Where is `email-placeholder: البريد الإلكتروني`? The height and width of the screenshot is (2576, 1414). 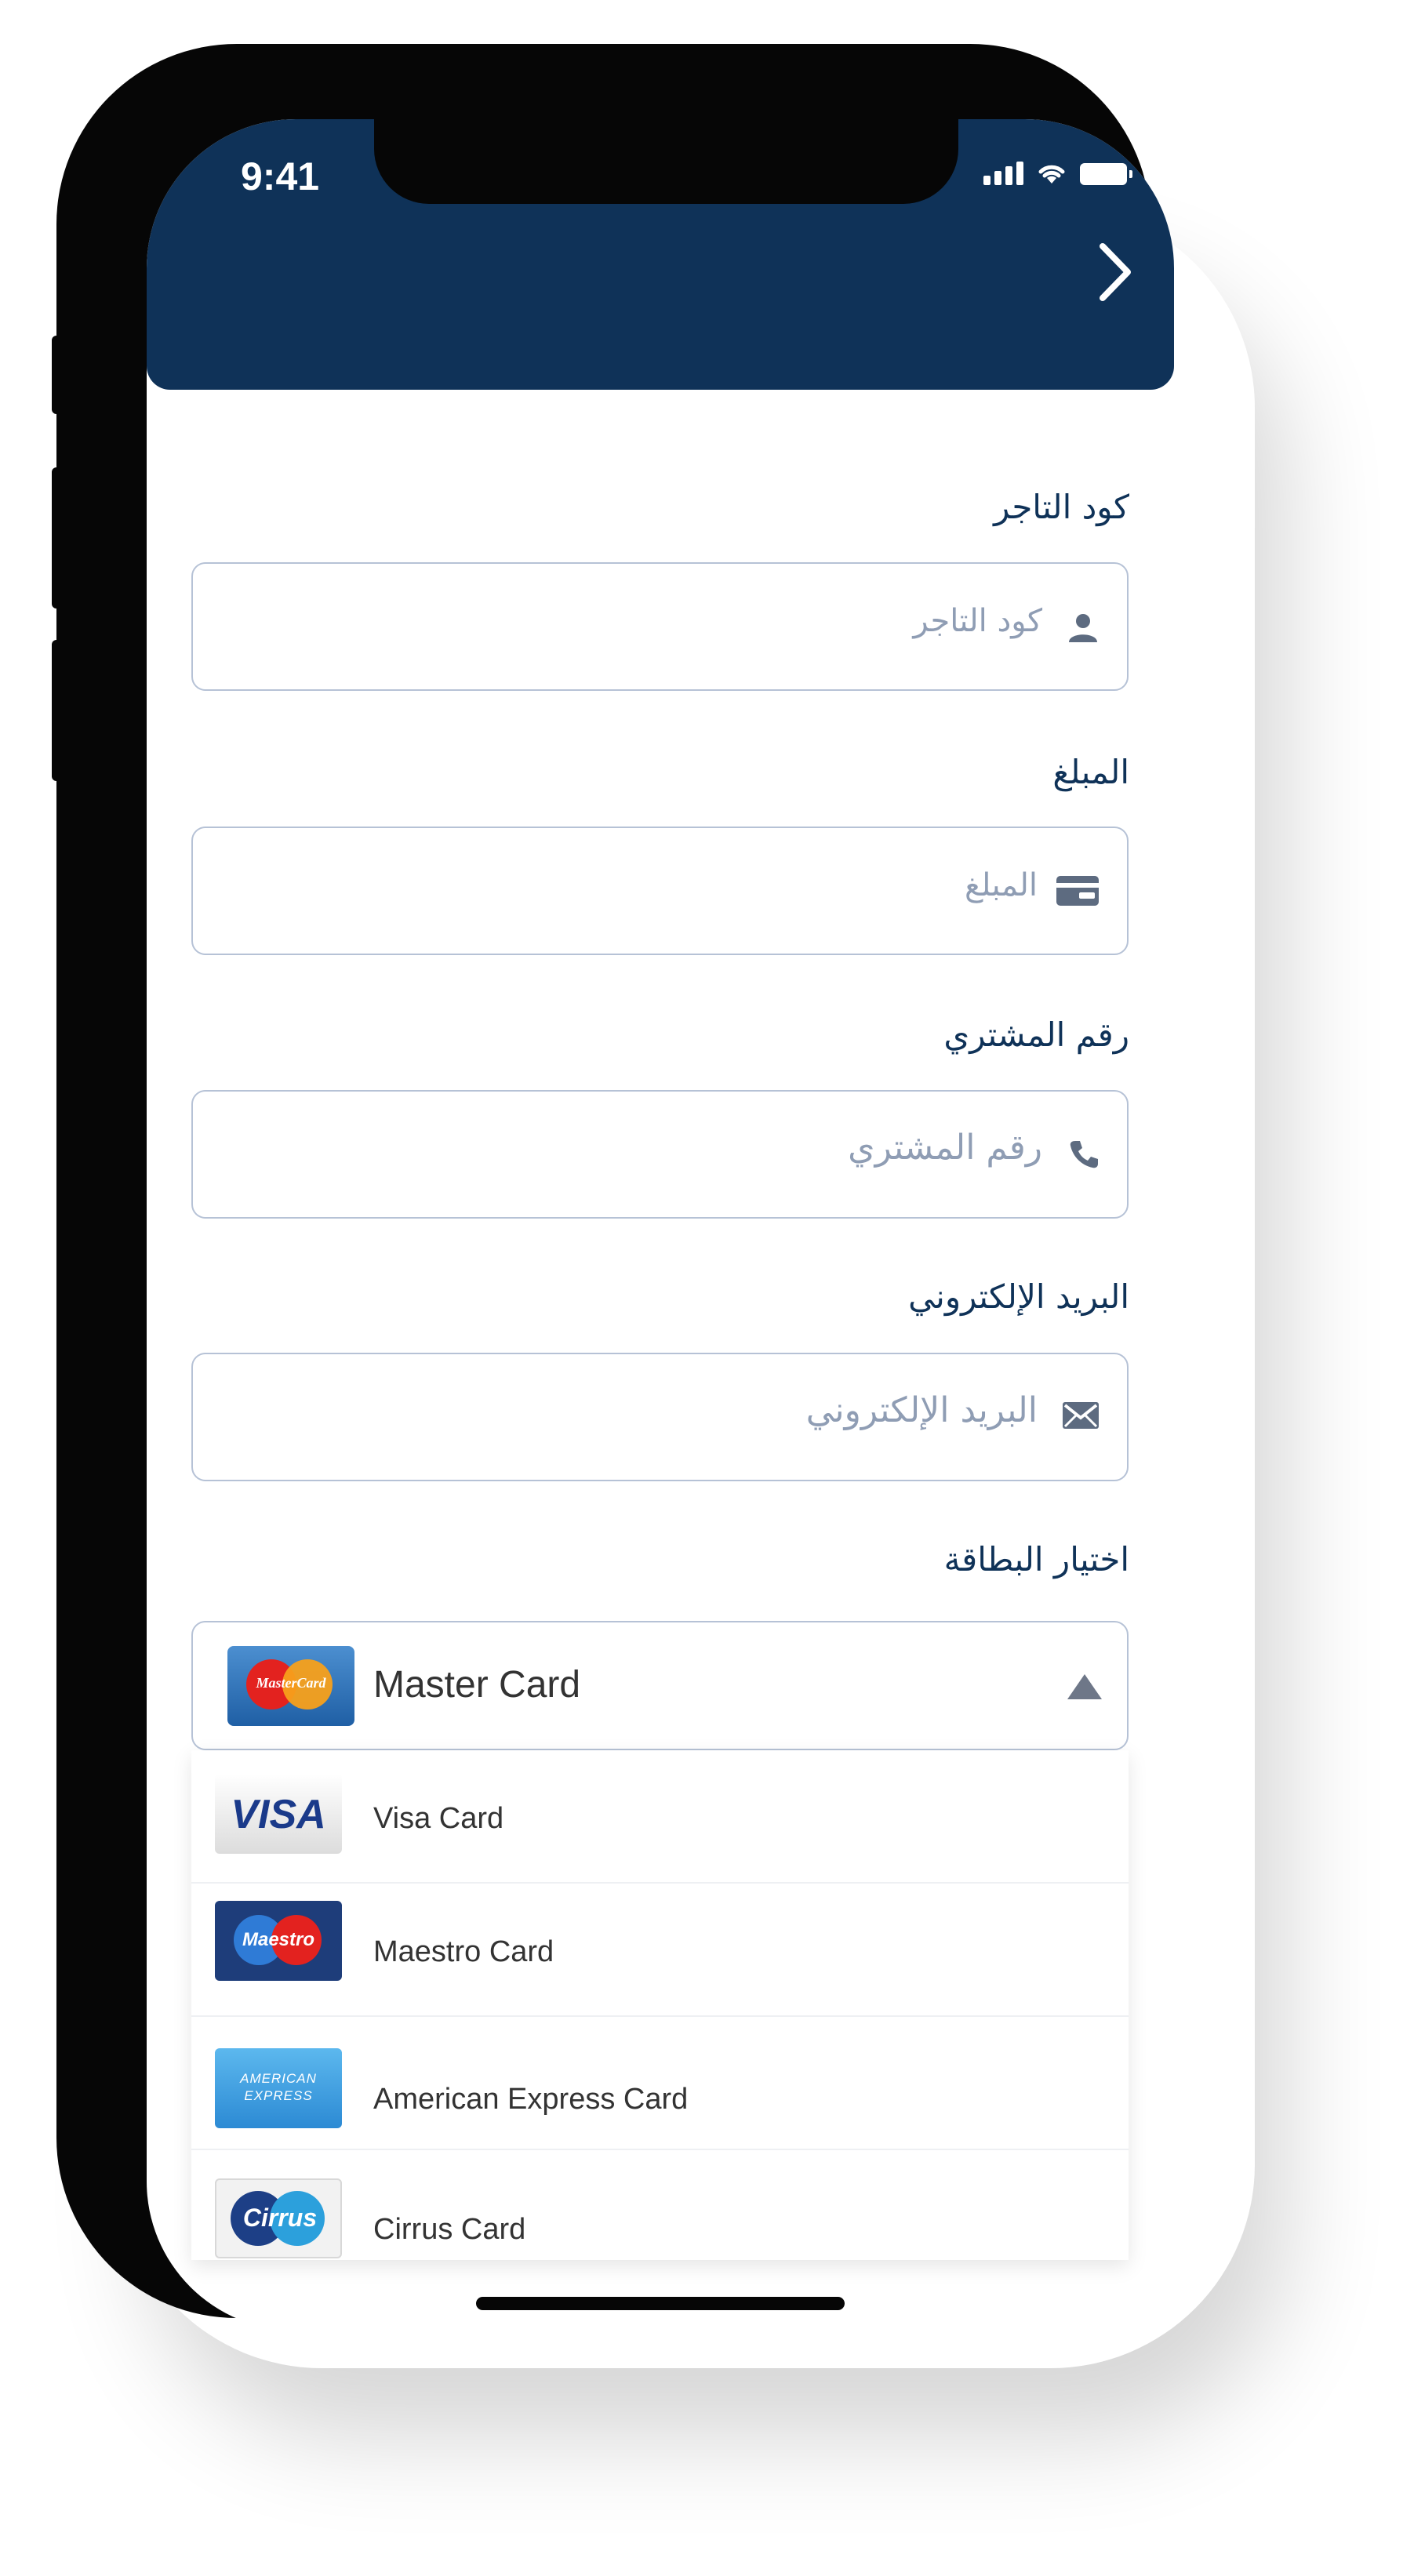 email-placeholder: البريد الإلكتروني is located at coordinates (921, 1410).